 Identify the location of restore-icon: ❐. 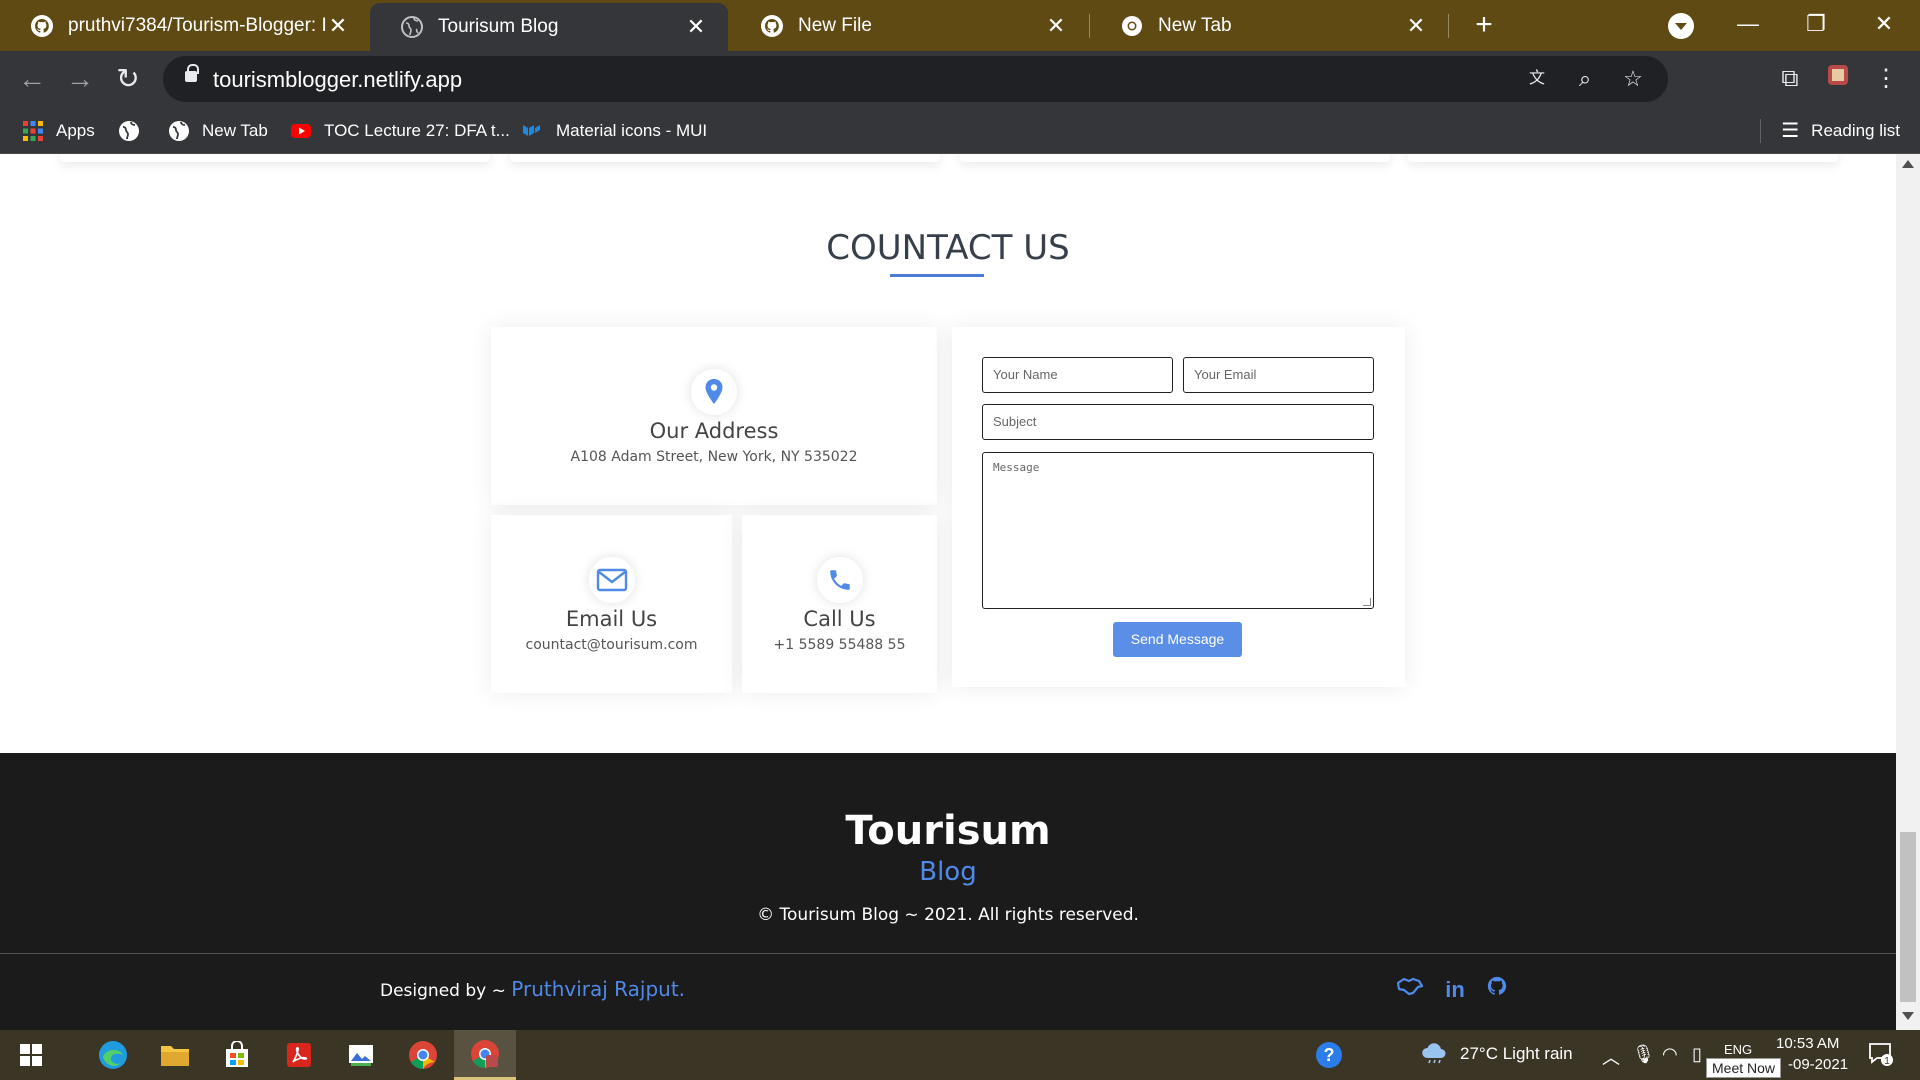
(1816, 24).